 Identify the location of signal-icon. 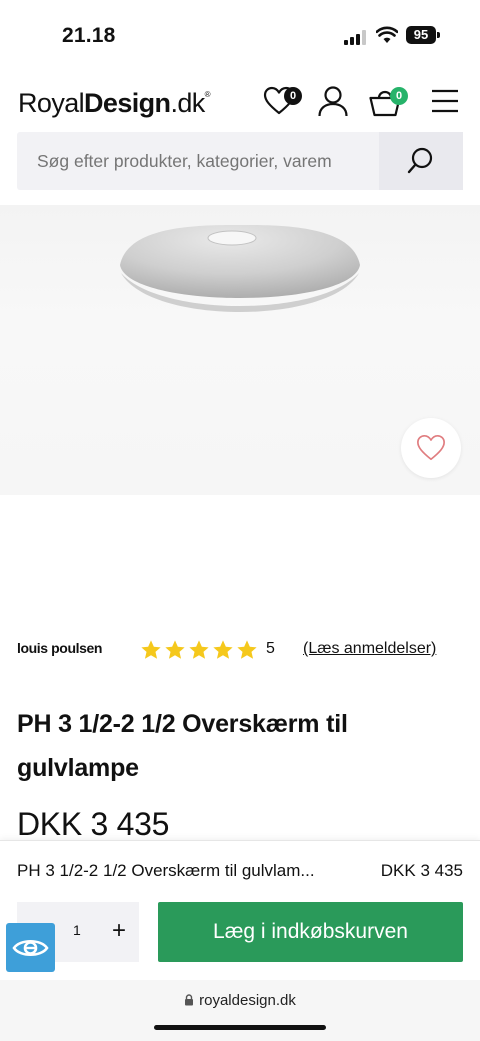
(356, 37).